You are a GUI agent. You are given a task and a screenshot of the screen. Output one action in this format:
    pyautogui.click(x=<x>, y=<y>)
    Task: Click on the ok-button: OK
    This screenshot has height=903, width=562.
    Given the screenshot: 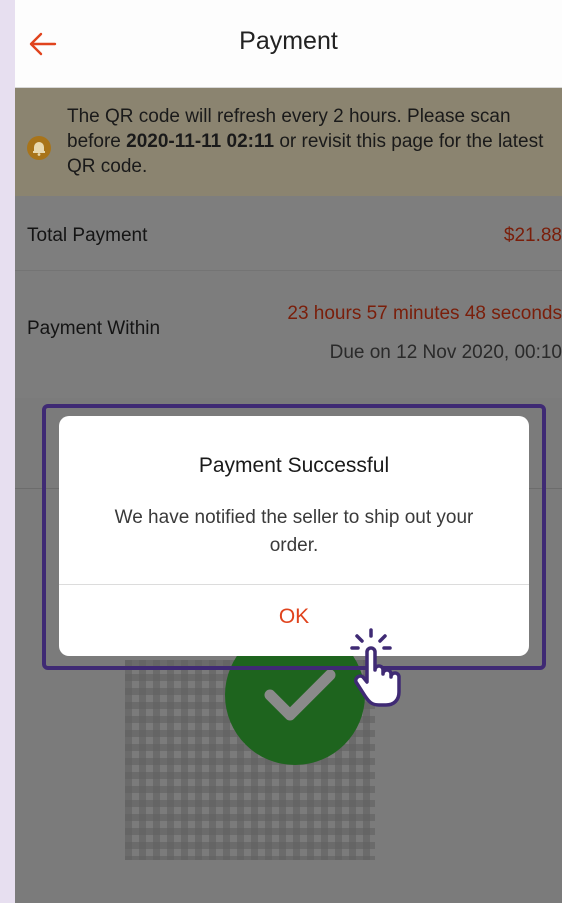 What is the action you would take?
    pyautogui.click(x=294, y=620)
    